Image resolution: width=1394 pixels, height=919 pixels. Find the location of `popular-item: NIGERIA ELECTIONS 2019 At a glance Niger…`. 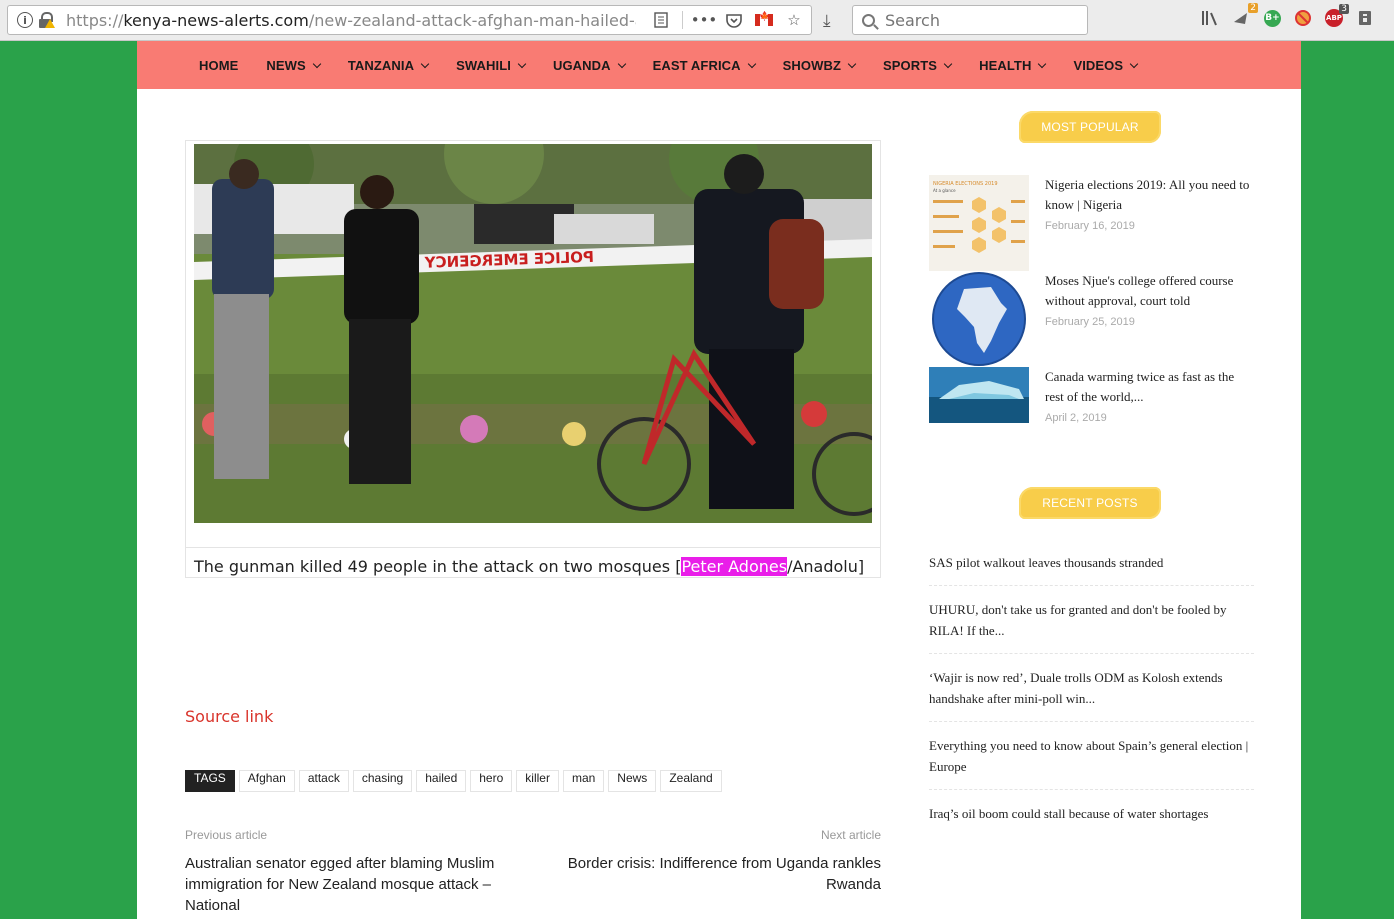

popular-item: NIGERIA ELECTIONS 2019 At a glance Niger… is located at coordinates (1091, 223).